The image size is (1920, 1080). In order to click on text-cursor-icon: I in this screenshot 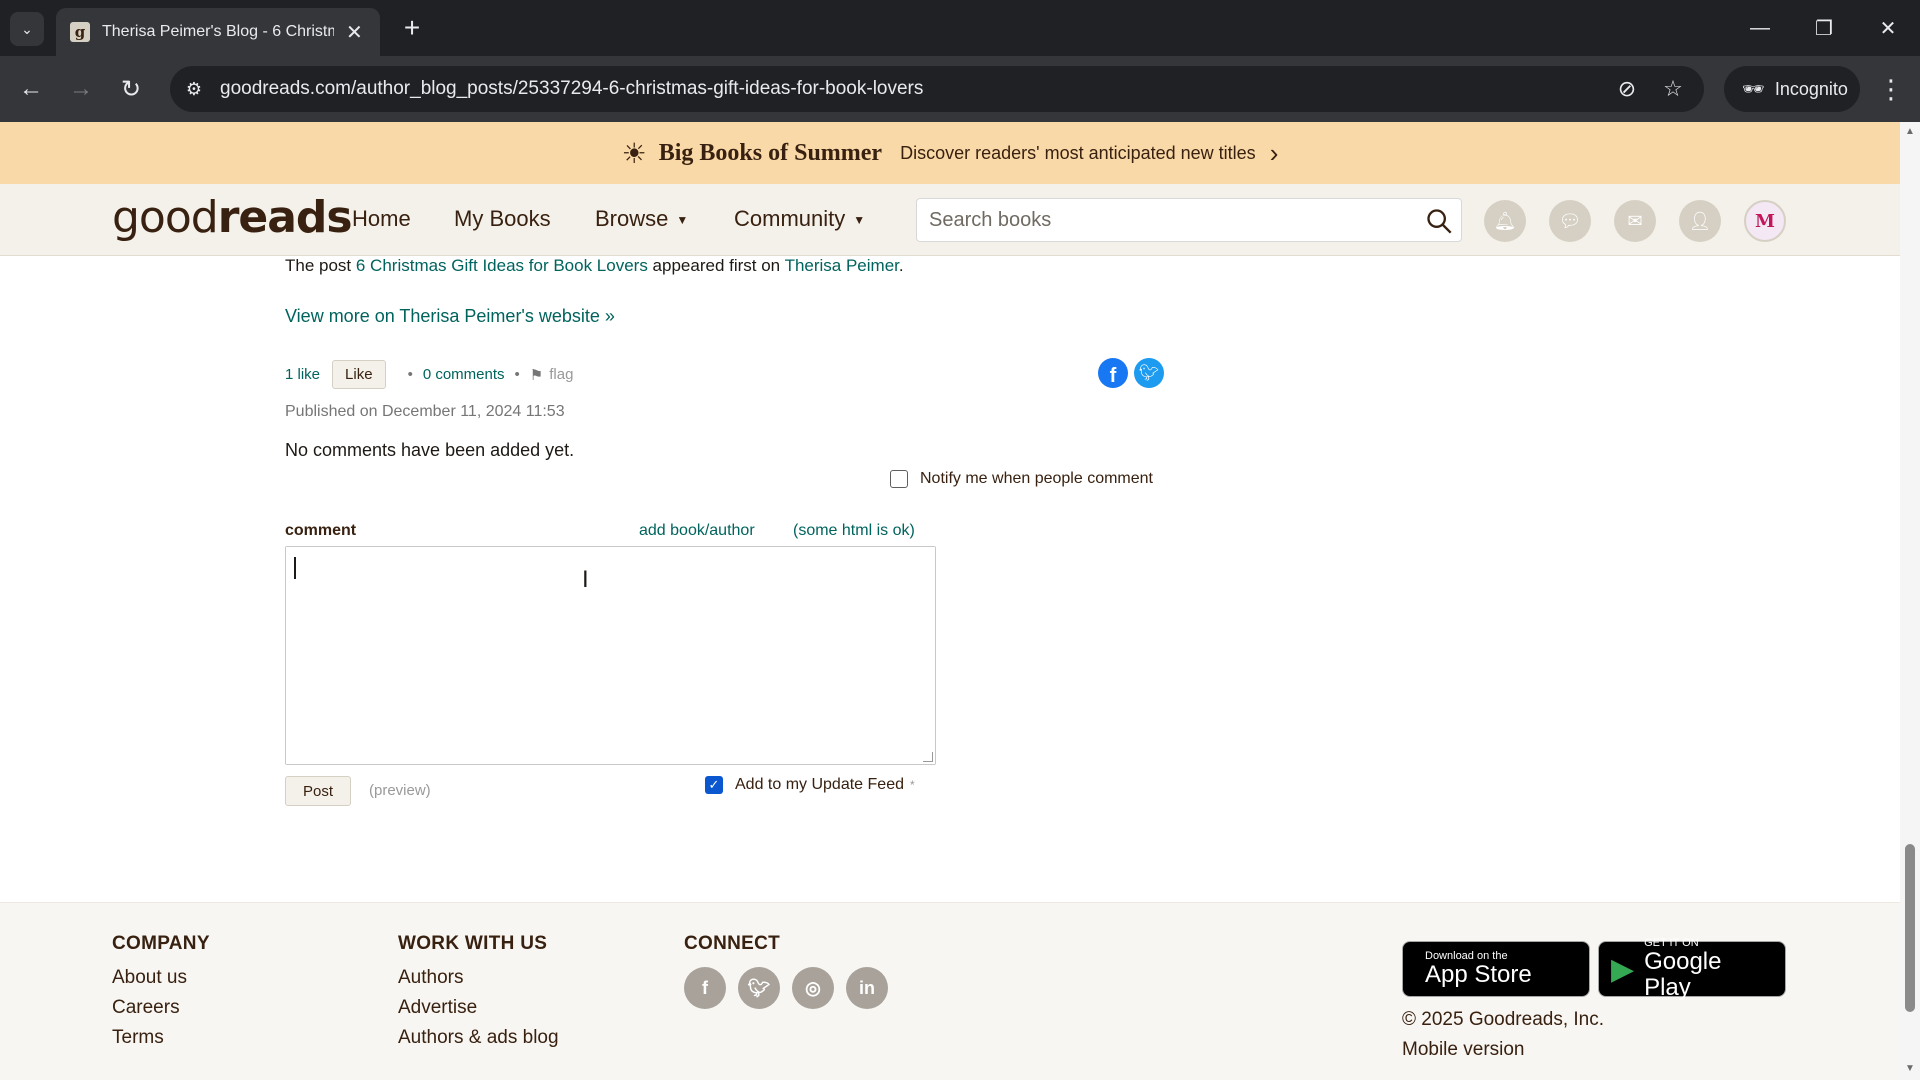, I will do `click(585, 579)`.